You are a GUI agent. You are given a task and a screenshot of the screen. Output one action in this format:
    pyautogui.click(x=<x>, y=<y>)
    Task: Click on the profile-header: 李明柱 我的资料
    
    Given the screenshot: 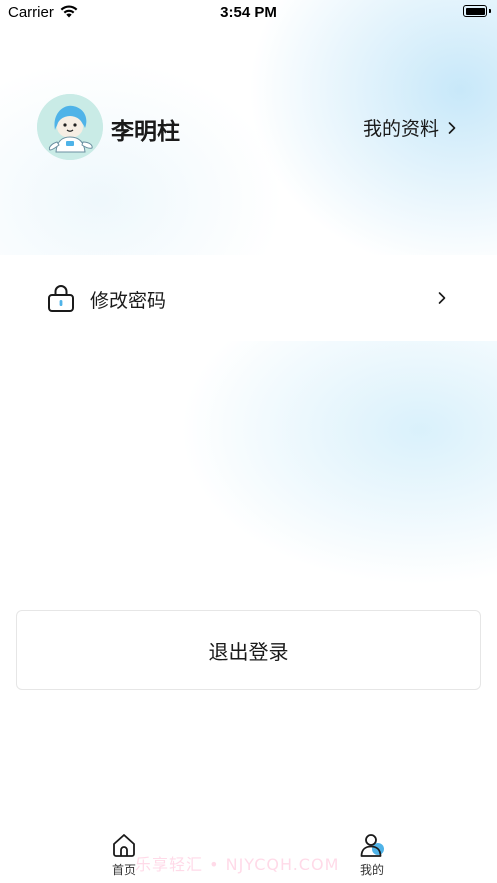 What is the action you would take?
    pyautogui.click(x=247, y=127)
    